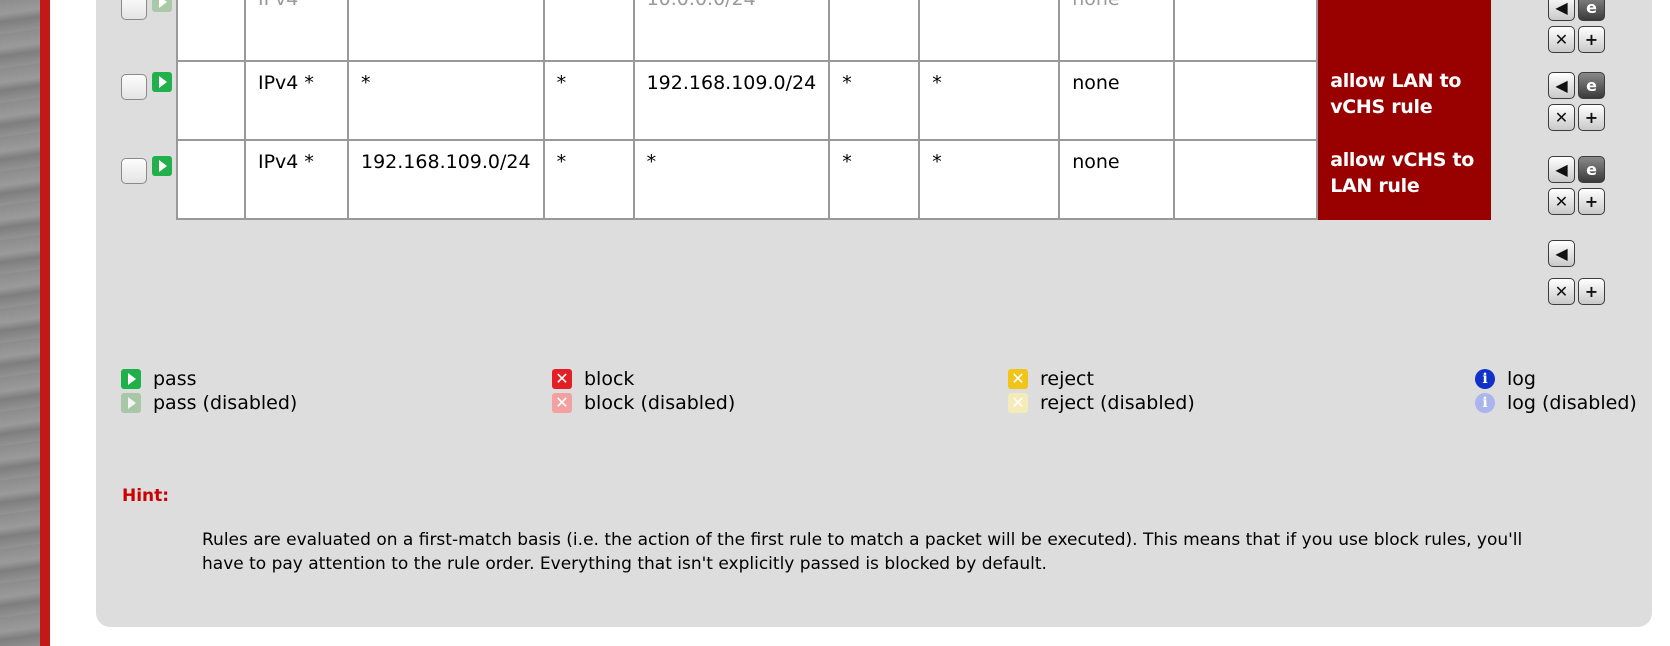 This screenshot has height=646, width=1670. I want to click on legend-label: pass (disabled), so click(225, 403).